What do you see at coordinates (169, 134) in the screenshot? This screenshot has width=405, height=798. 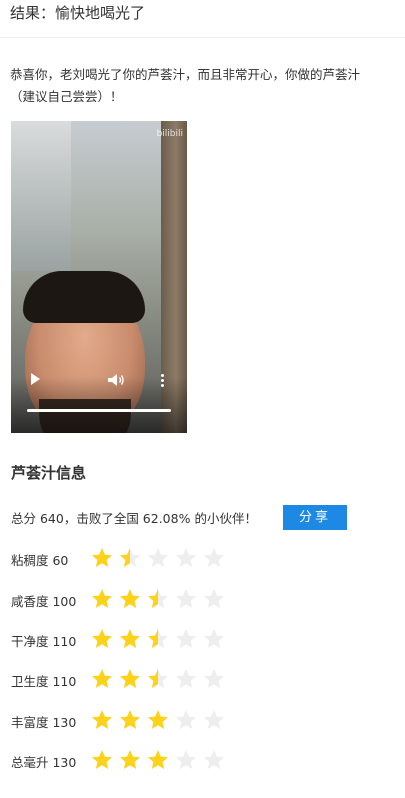 I see `video-watermark: bilibili` at bounding box center [169, 134].